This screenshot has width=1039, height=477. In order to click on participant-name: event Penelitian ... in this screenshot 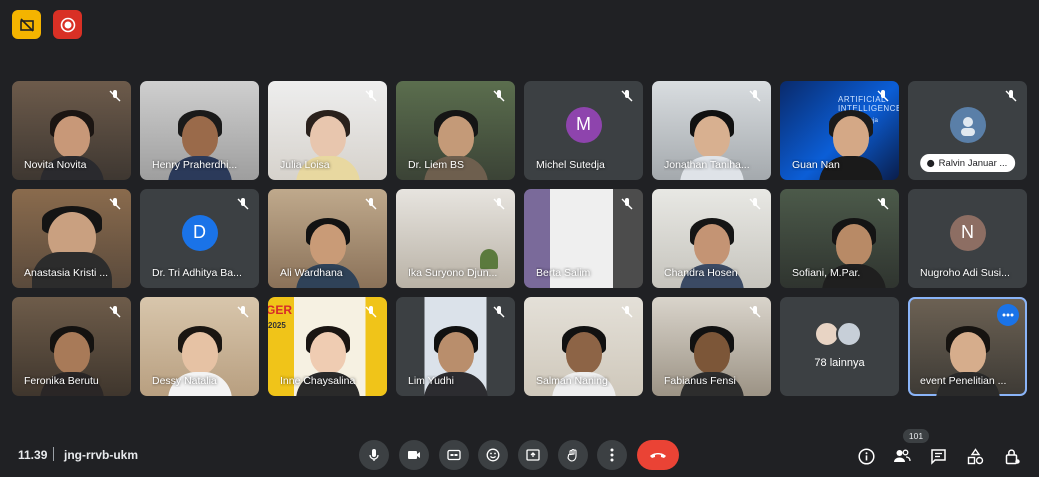, I will do `click(963, 381)`.